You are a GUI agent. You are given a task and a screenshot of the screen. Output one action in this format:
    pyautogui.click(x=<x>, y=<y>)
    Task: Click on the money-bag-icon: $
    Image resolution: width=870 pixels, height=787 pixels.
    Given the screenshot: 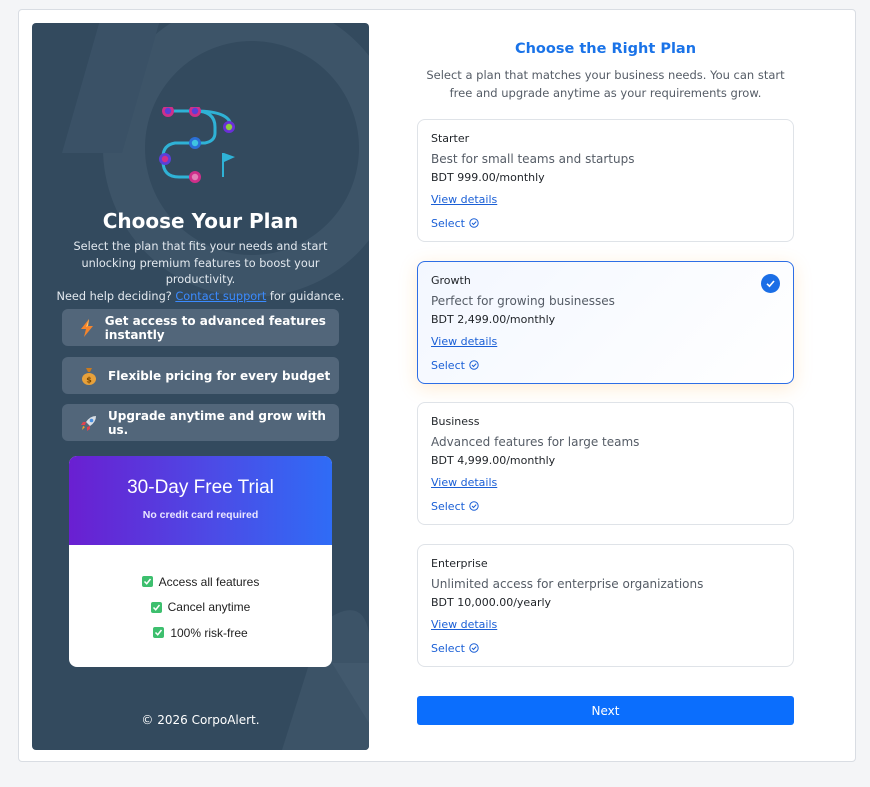 What is the action you would take?
    pyautogui.click(x=89, y=376)
    